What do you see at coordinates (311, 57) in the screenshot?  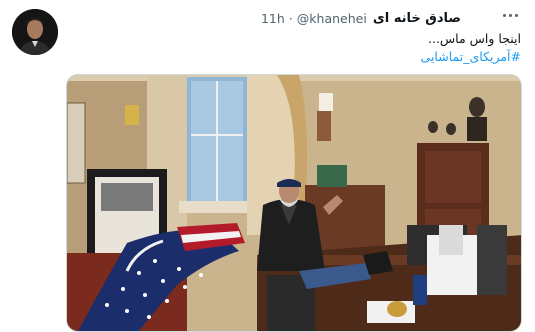 I see `tweet-hashtag-link: #آمریکای_تماشایی` at bounding box center [311, 57].